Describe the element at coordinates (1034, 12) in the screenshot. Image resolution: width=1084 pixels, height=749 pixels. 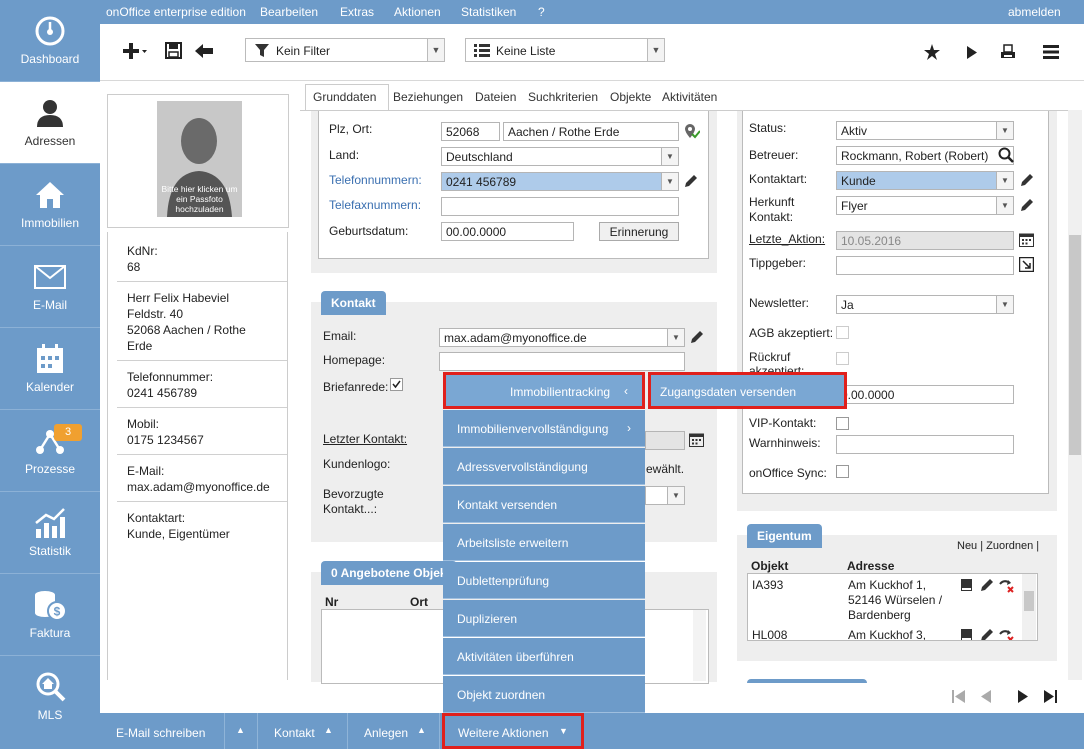
I see `logout-link: abmelden` at that location.